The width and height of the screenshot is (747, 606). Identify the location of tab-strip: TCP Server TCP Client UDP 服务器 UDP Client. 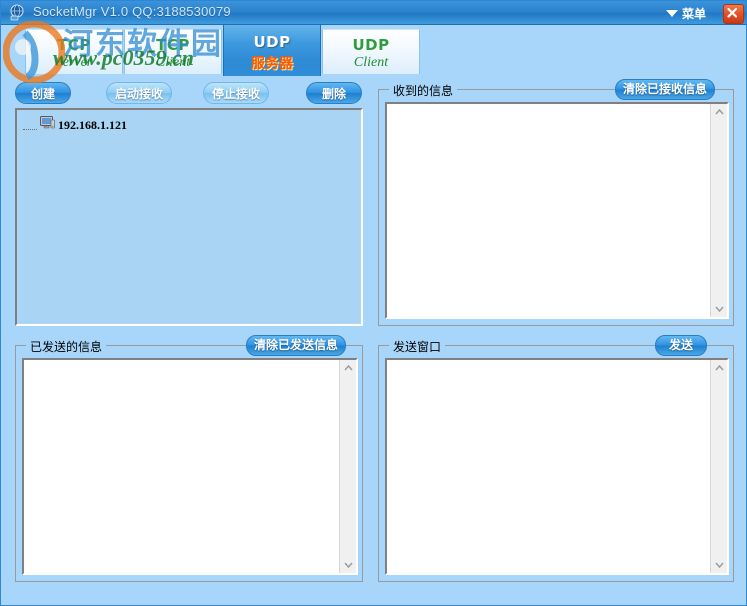
(373, 50).